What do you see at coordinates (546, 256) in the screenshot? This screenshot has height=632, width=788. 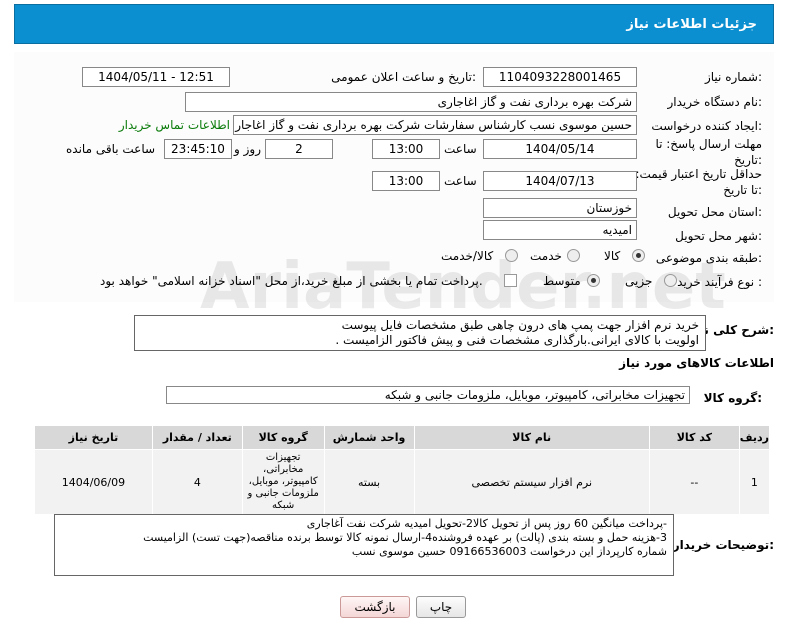 I see `category-option-service: خدمت` at bounding box center [546, 256].